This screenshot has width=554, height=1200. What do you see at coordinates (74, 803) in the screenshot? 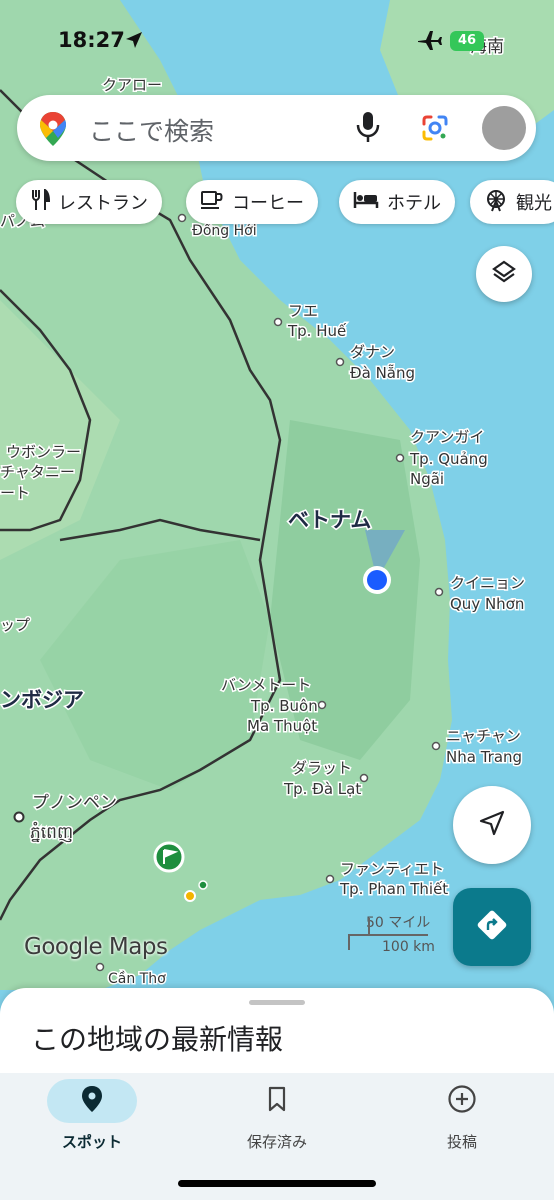
I see `map-label-phnom-penh-ja: プノンペン` at bounding box center [74, 803].